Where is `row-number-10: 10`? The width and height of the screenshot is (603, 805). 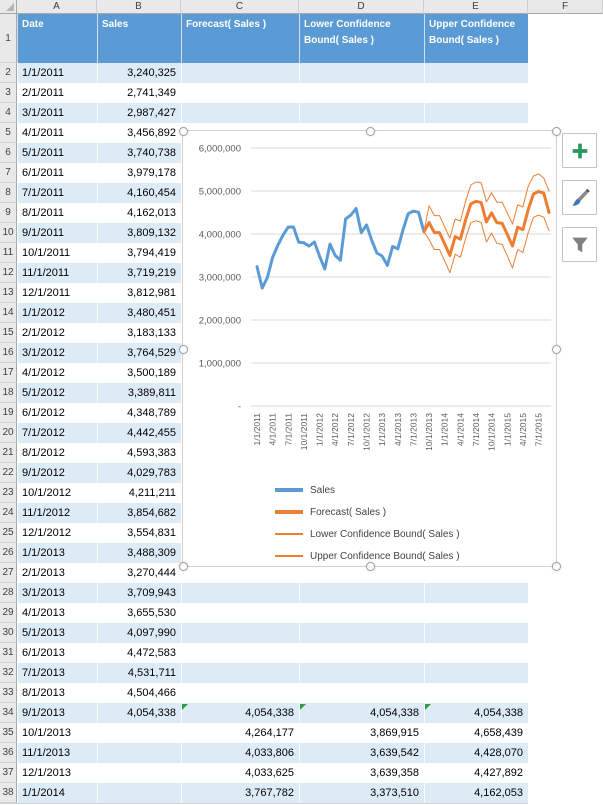
row-number-10: 10 is located at coordinates (8, 233).